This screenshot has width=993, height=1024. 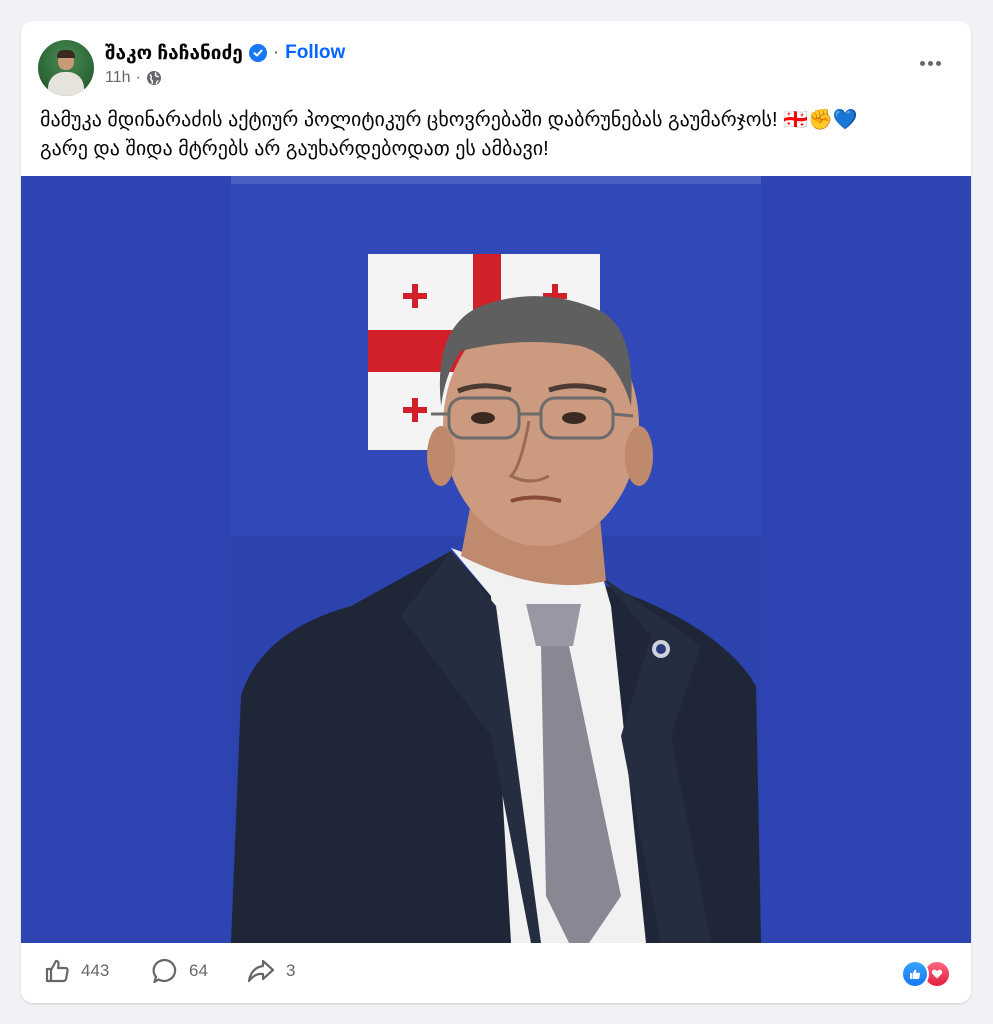 I want to click on more-options-button, so click(x=930, y=63).